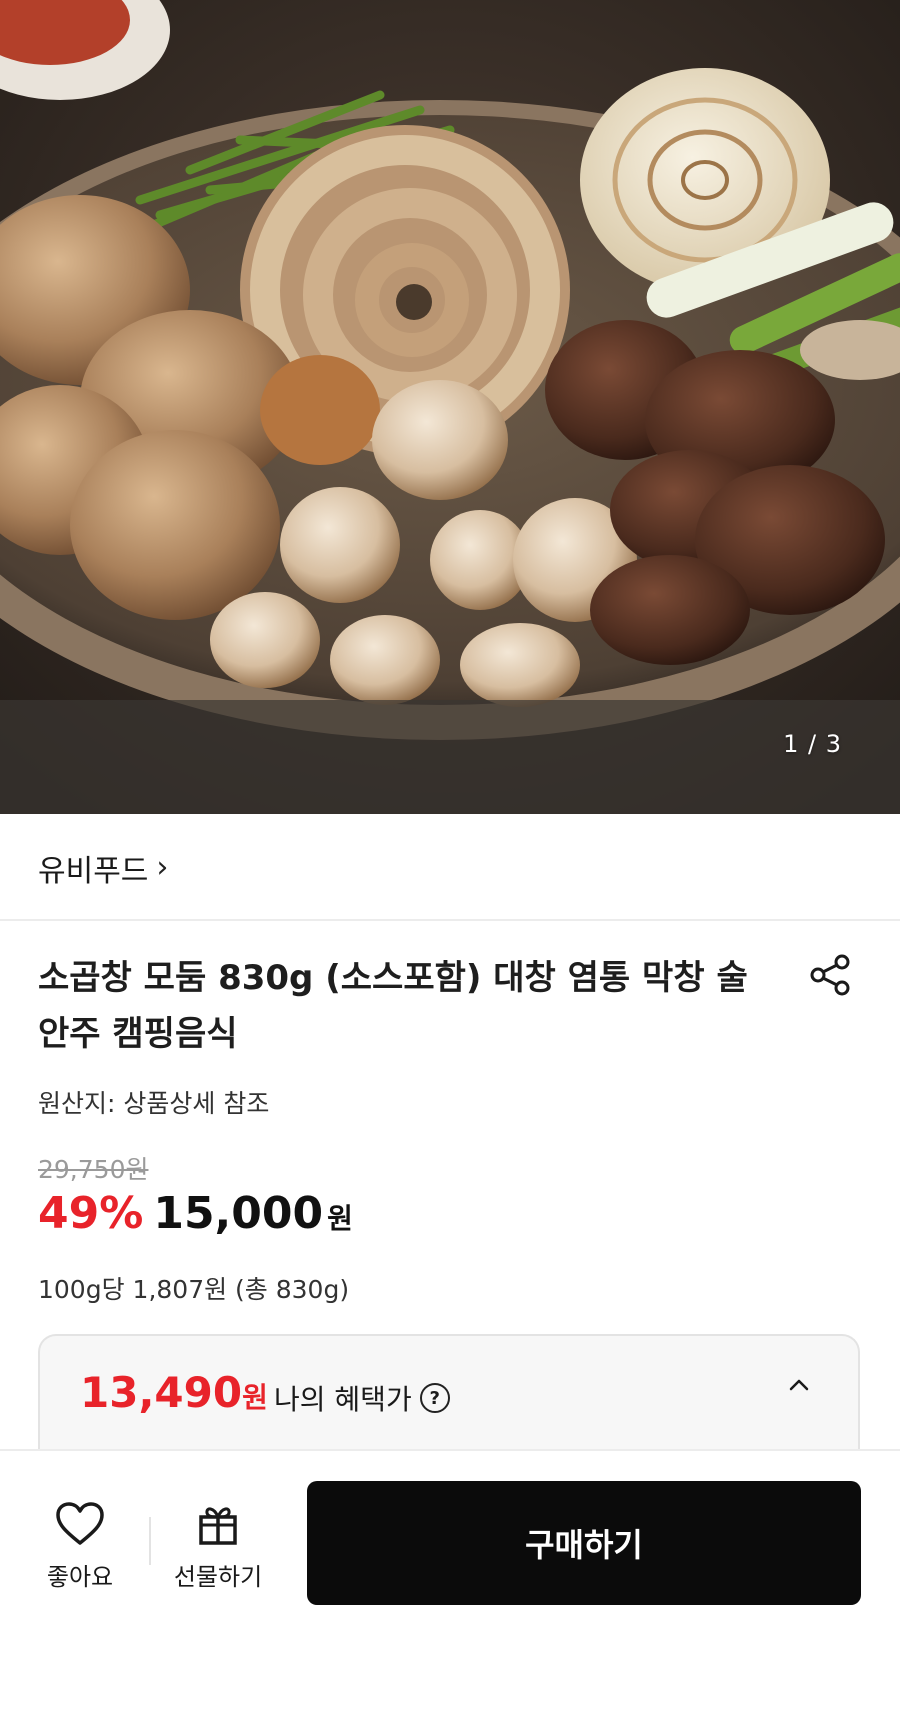 The image size is (900, 1714). I want to click on share-button, so click(831, 975).